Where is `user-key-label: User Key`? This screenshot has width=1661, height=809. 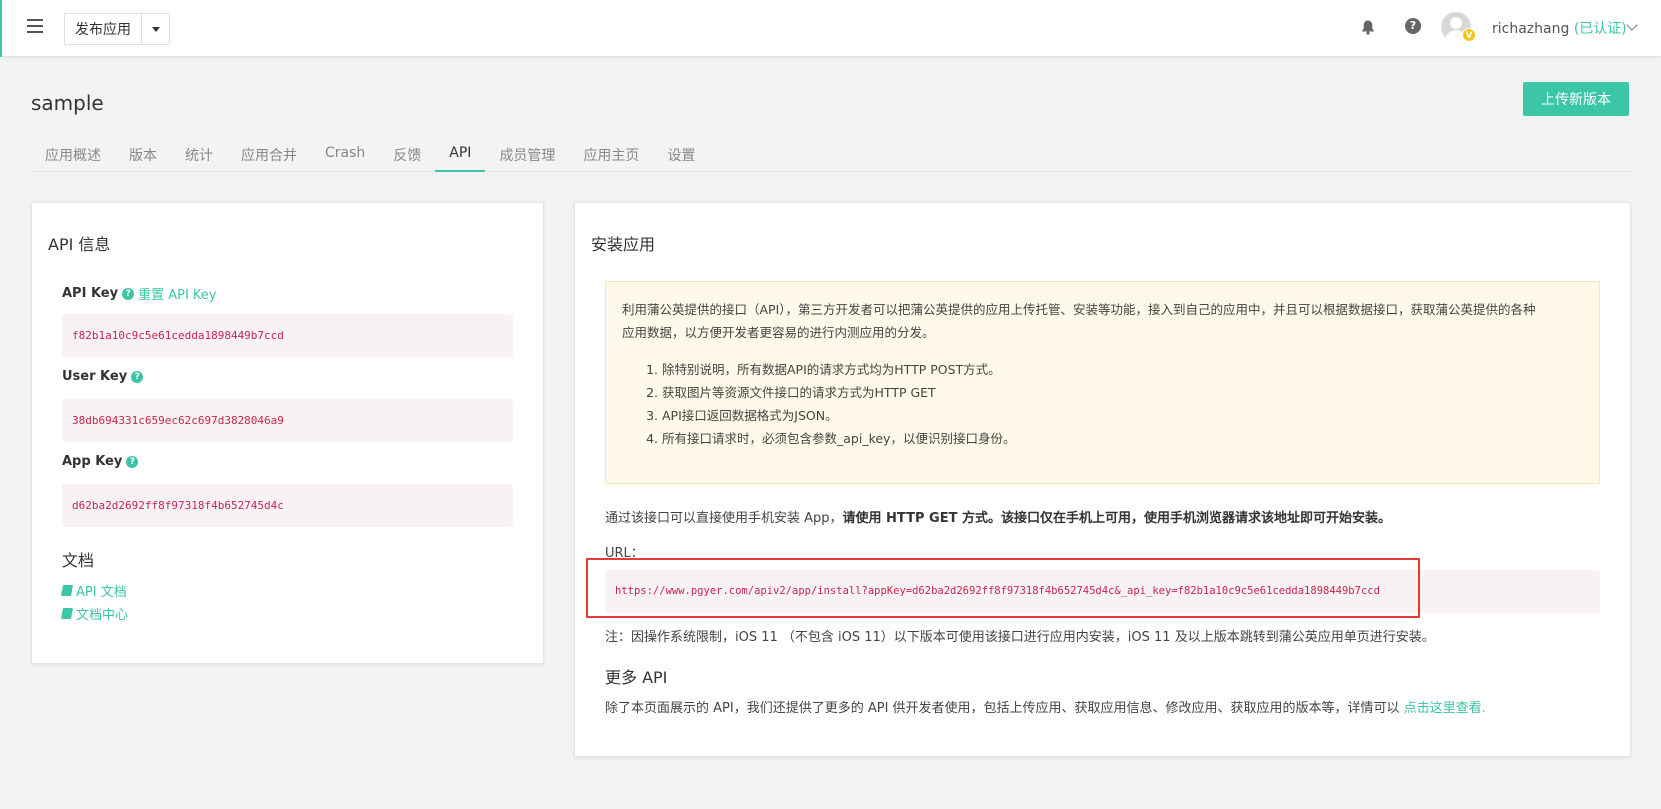 user-key-label: User Key is located at coordinates (95, 376).